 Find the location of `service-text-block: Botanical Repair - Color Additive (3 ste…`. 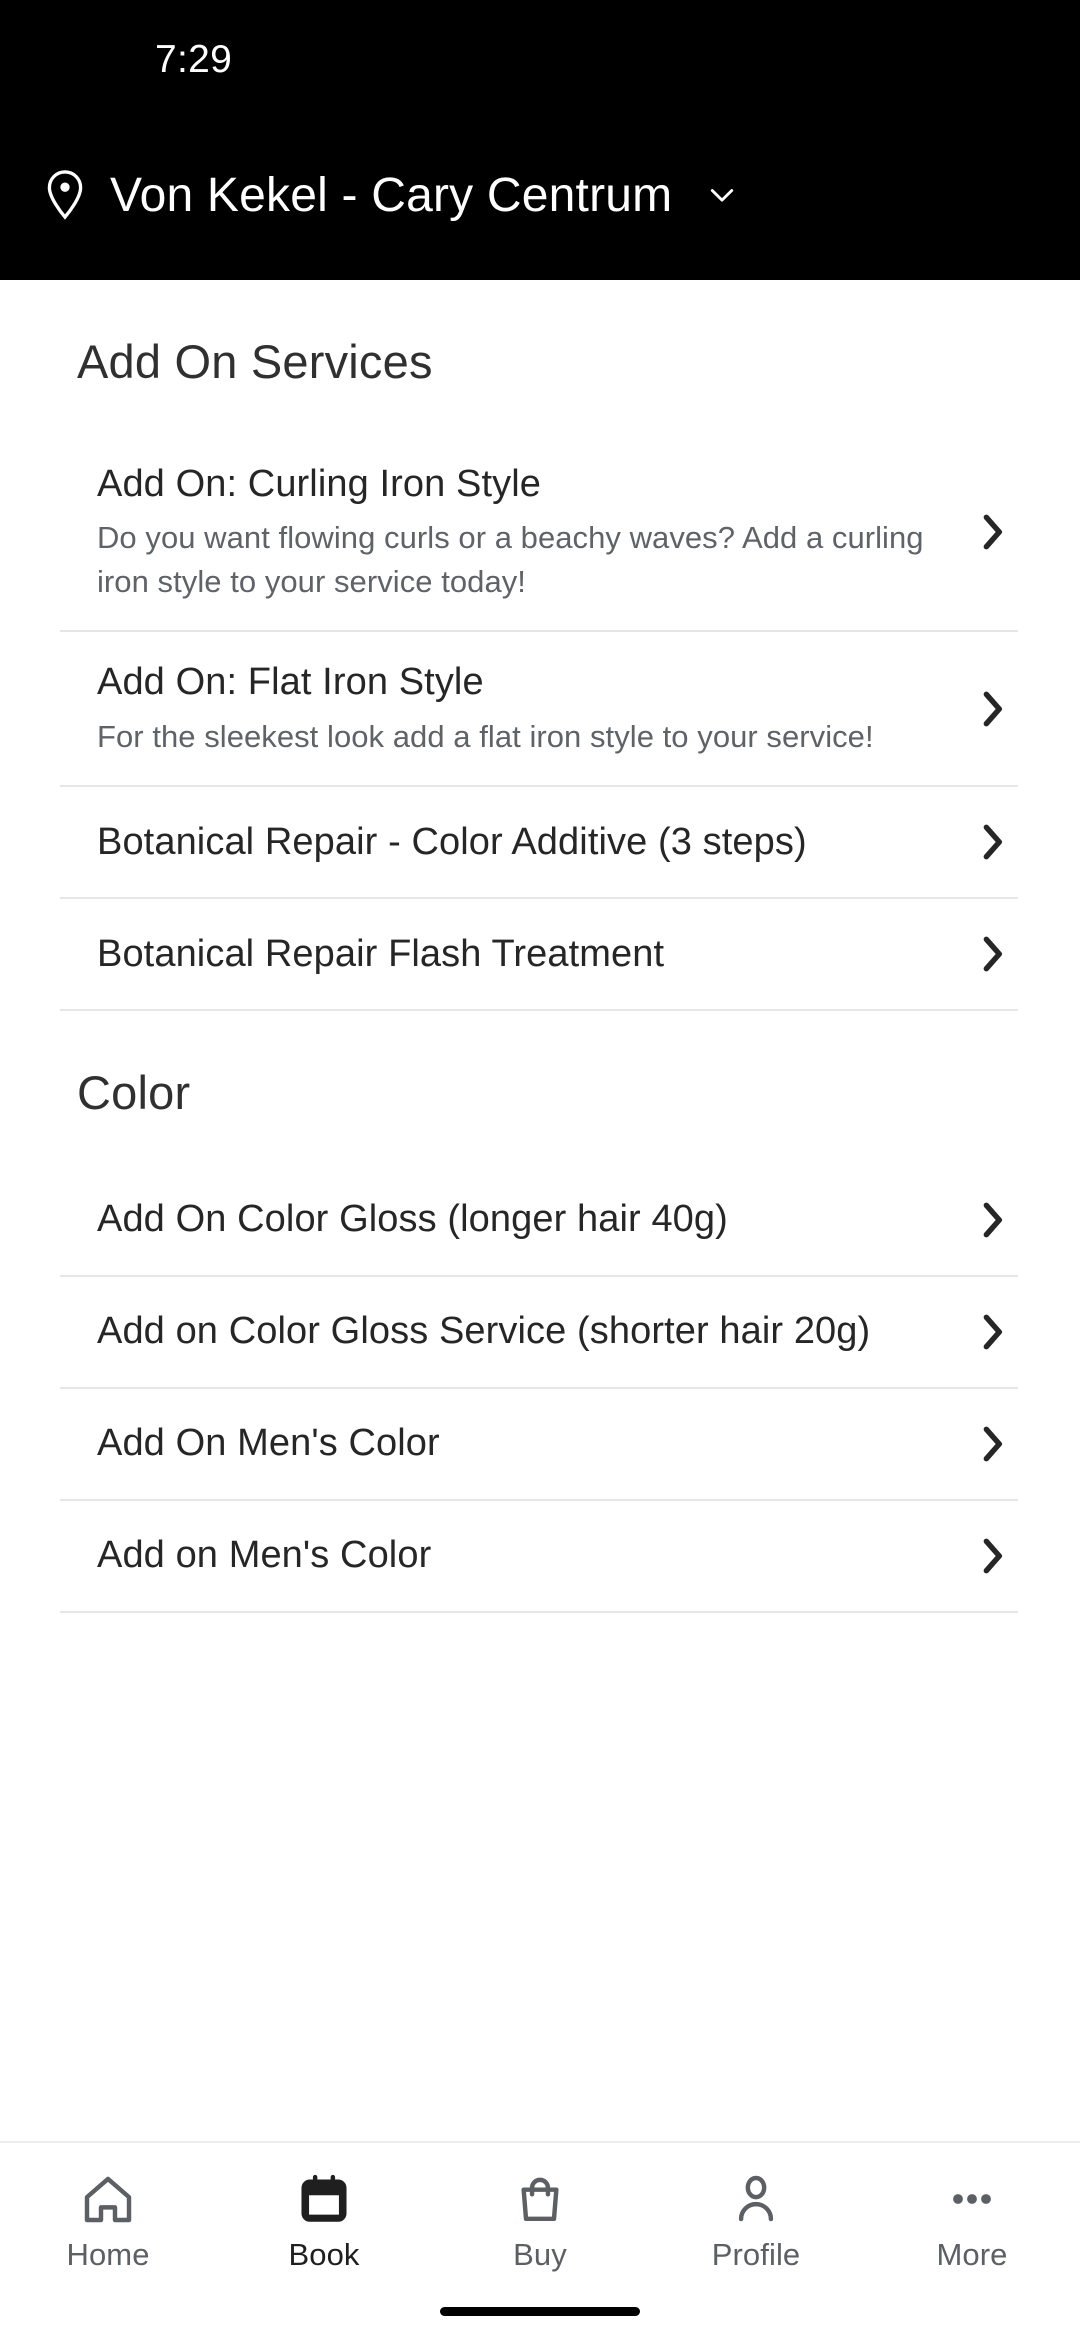

service-text-block: Botanical Repair - Color Additive (3 ste… is located at coordinates (538, 842).